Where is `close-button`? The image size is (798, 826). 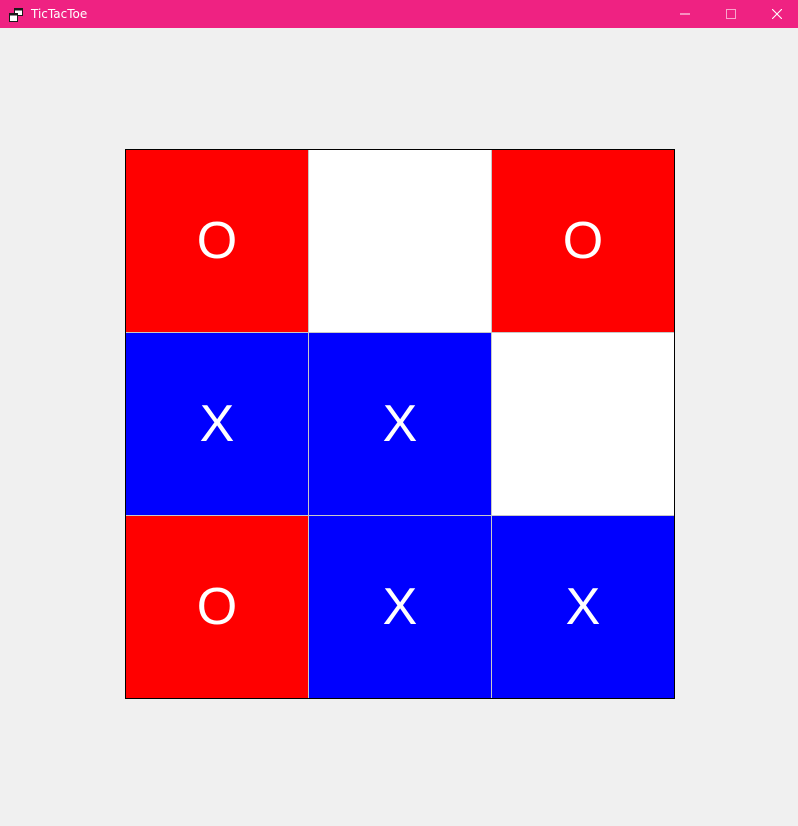
close-button is located at coordinates (776, 14).